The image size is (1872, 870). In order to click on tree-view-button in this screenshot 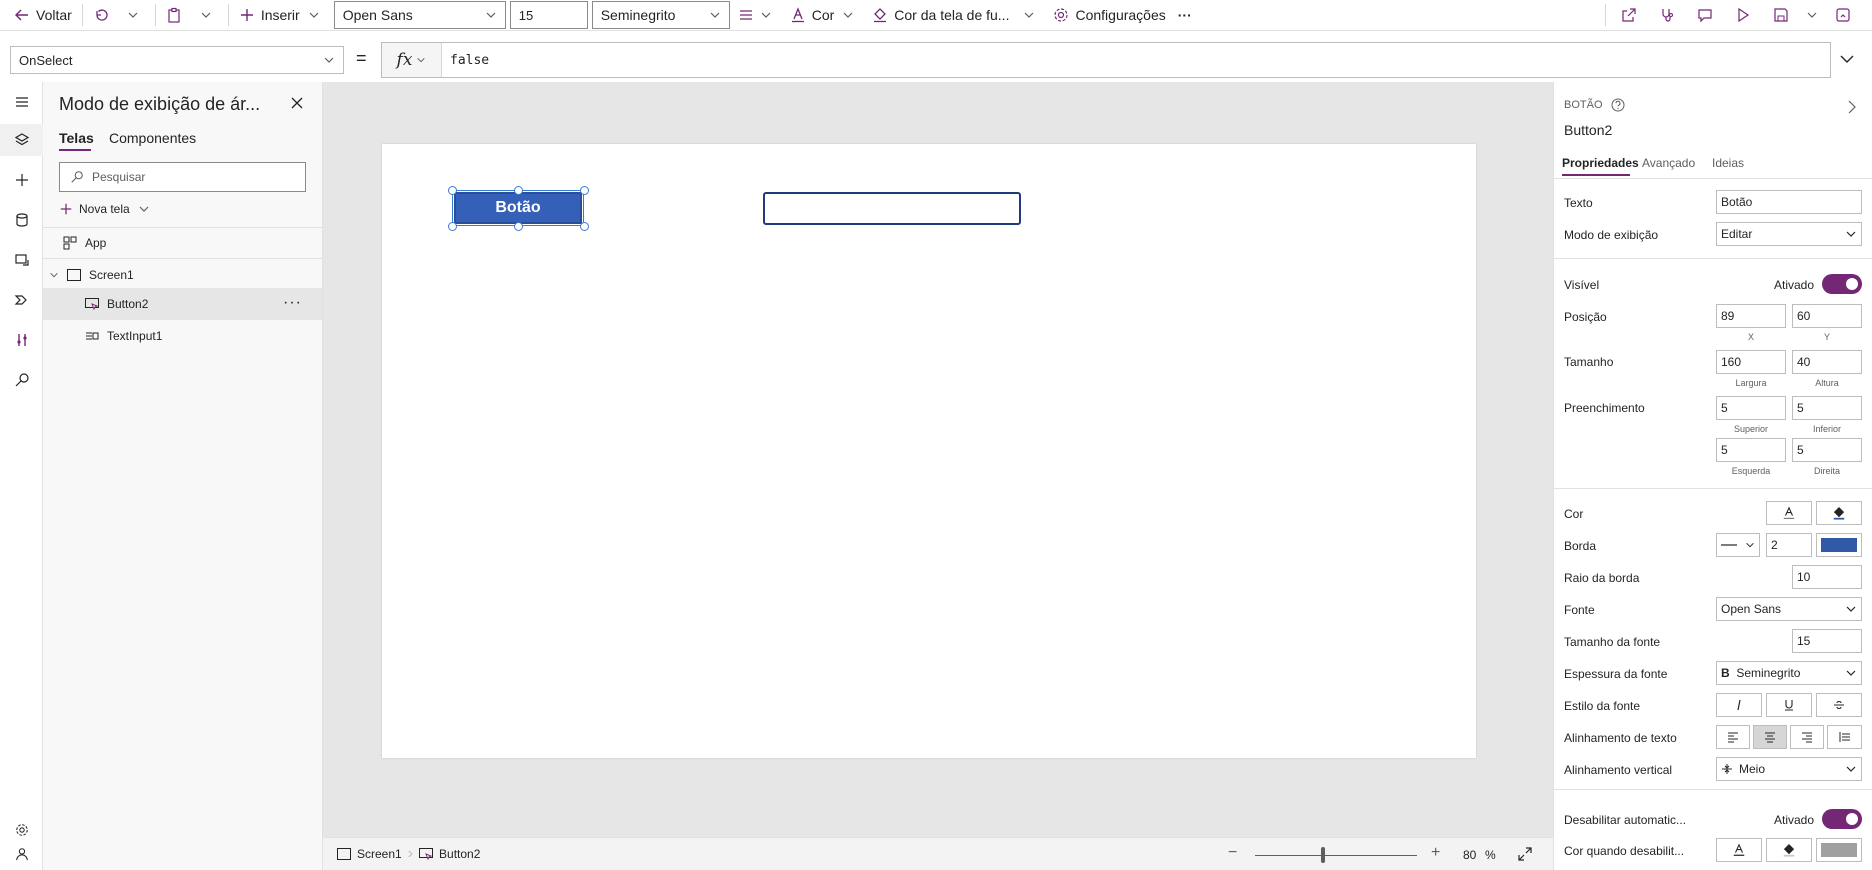, I will do `click(21, 140)`.